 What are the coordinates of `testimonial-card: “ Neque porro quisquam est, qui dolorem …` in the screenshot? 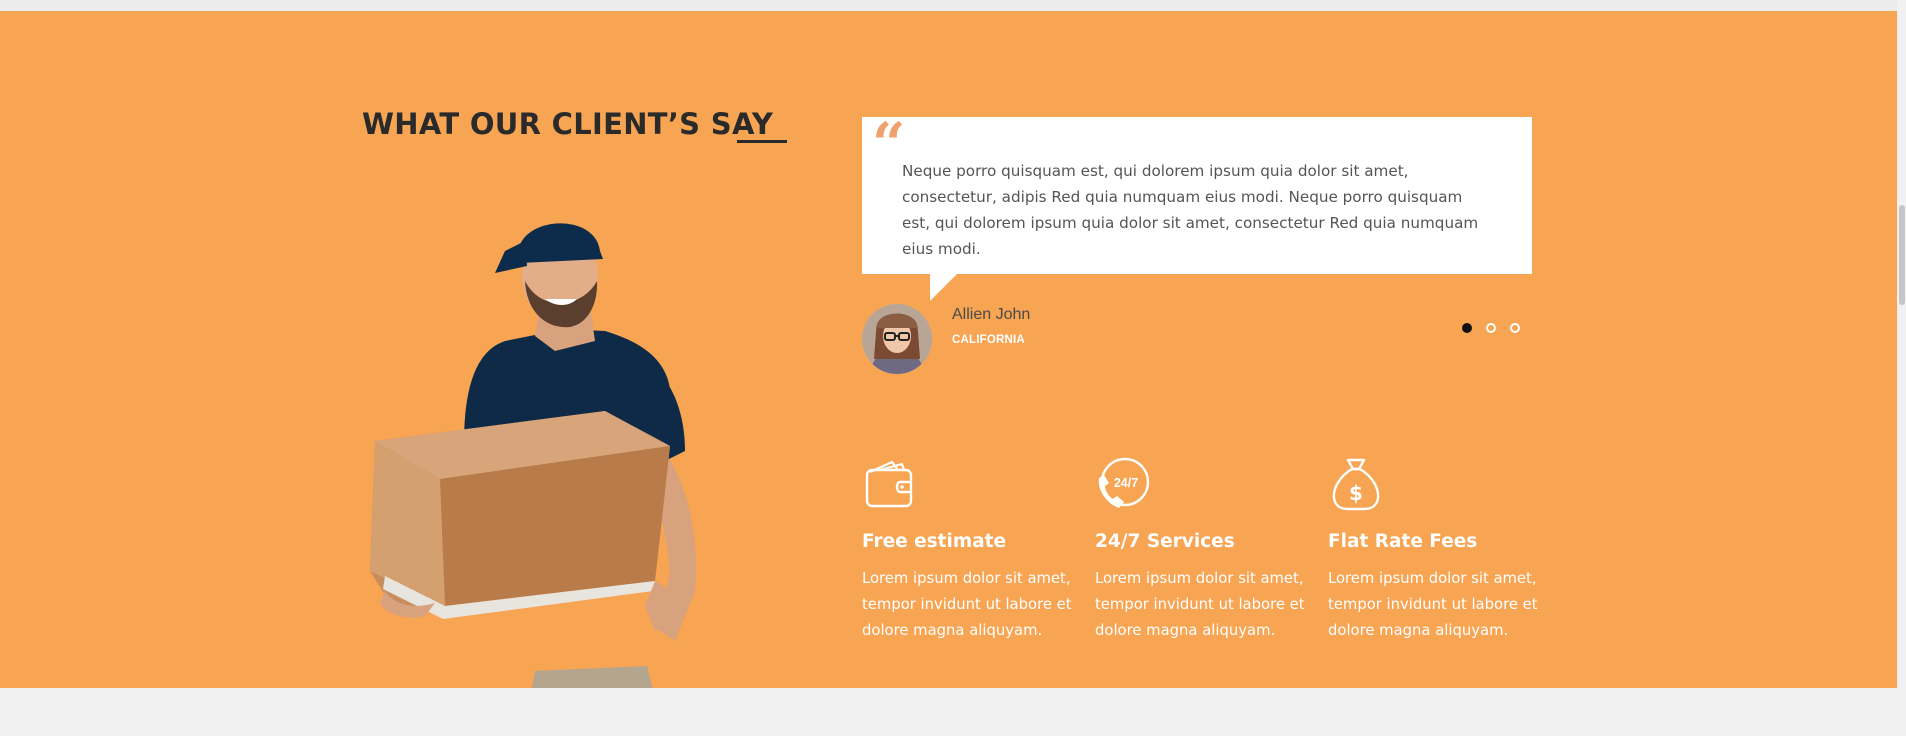 It's located at (1197, 192).